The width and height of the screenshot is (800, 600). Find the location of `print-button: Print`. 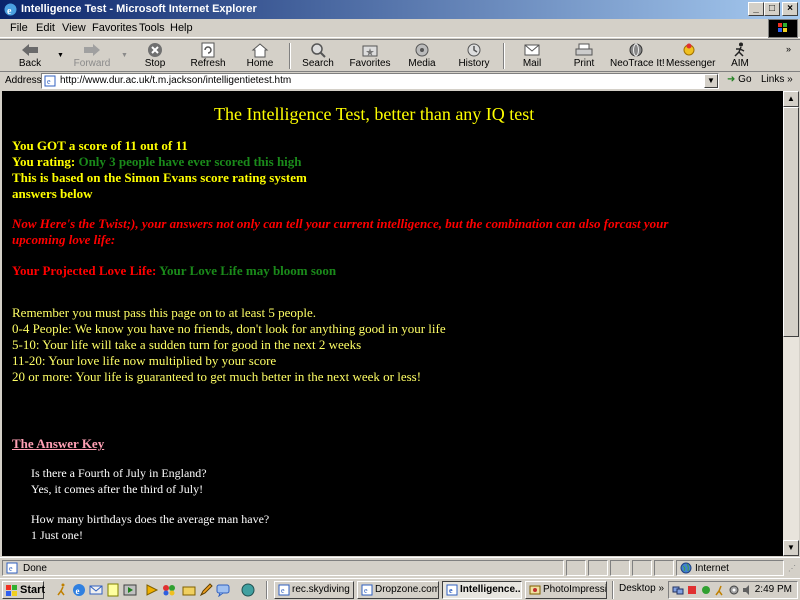

print-button: Print is located at coordinates (584, 56).